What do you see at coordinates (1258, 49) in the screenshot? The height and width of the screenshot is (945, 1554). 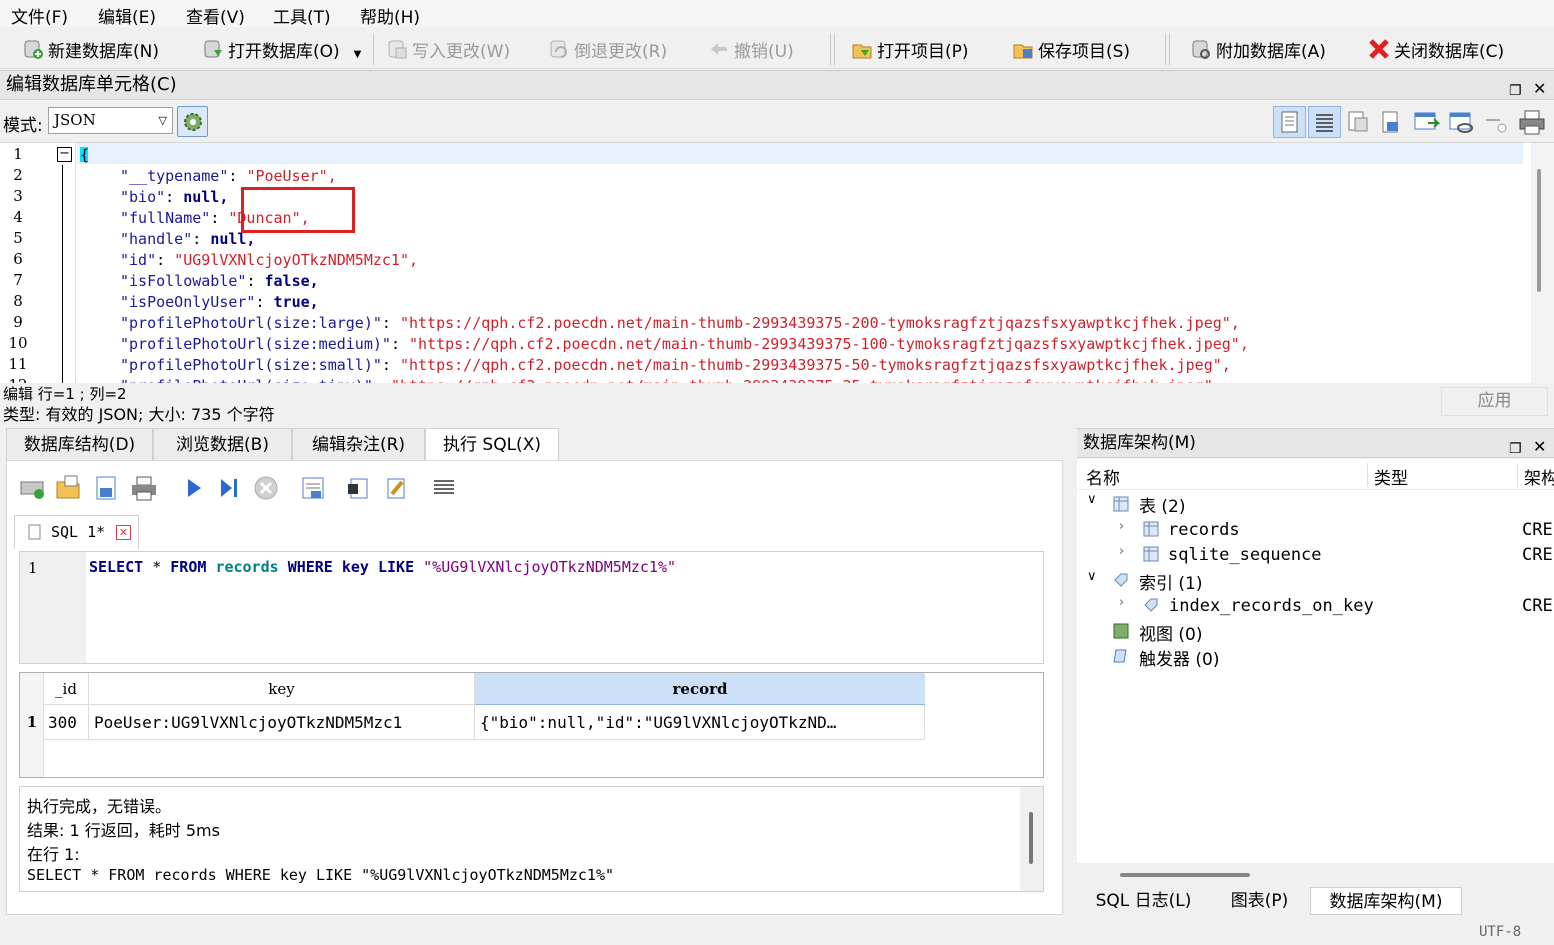 I see `attach-database-button: 附加数据库(A)` at bounding box center [1258, 49].